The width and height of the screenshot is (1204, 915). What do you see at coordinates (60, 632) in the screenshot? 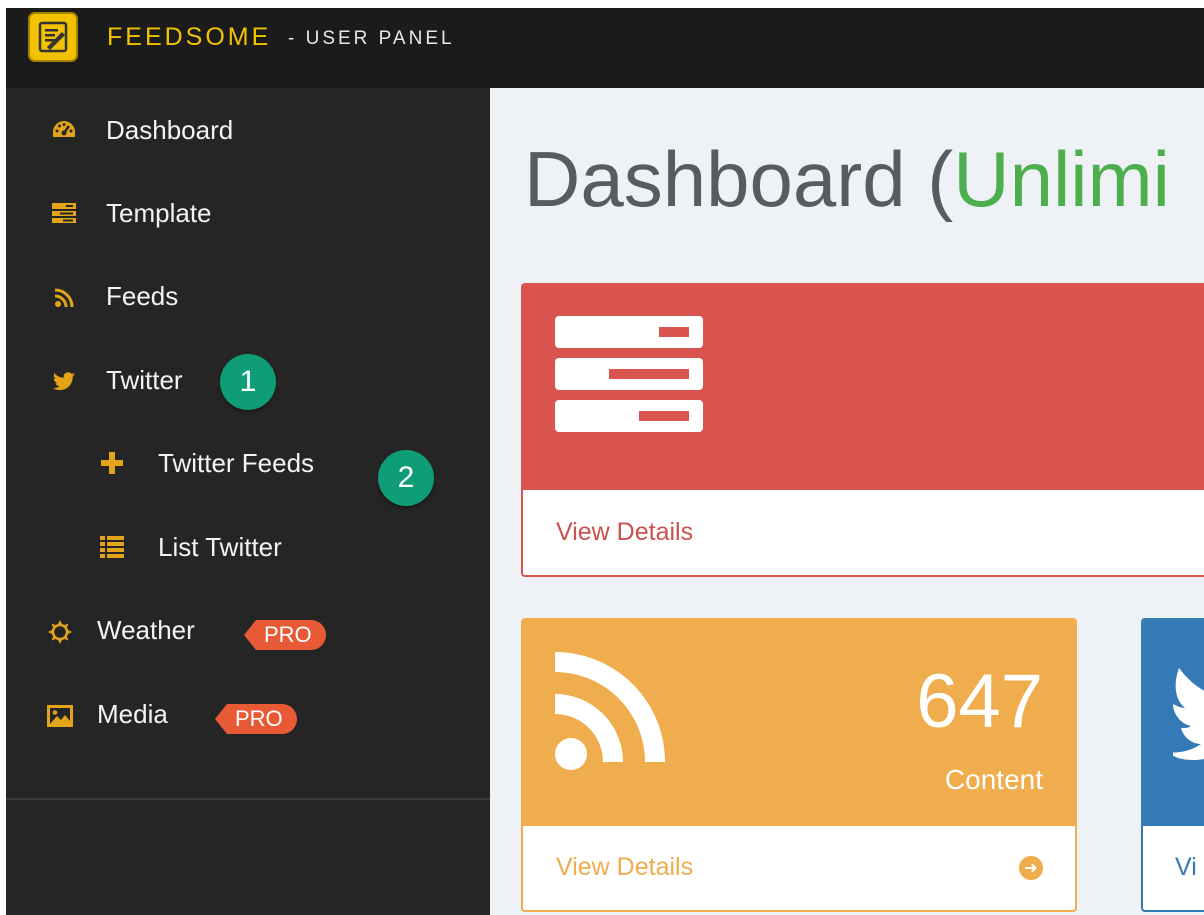
I see `sun-icon` at bounding box center [60, 632].